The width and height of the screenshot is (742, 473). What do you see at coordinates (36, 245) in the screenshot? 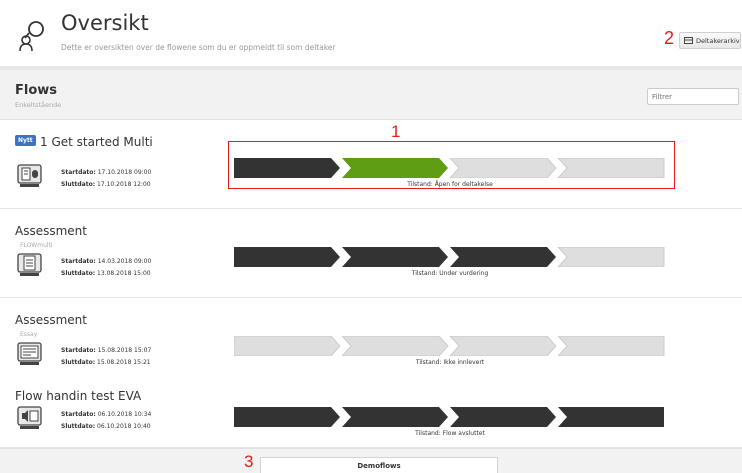
I see `flow-subtitle: FLOWmulti` at bounding box center [36, 245].